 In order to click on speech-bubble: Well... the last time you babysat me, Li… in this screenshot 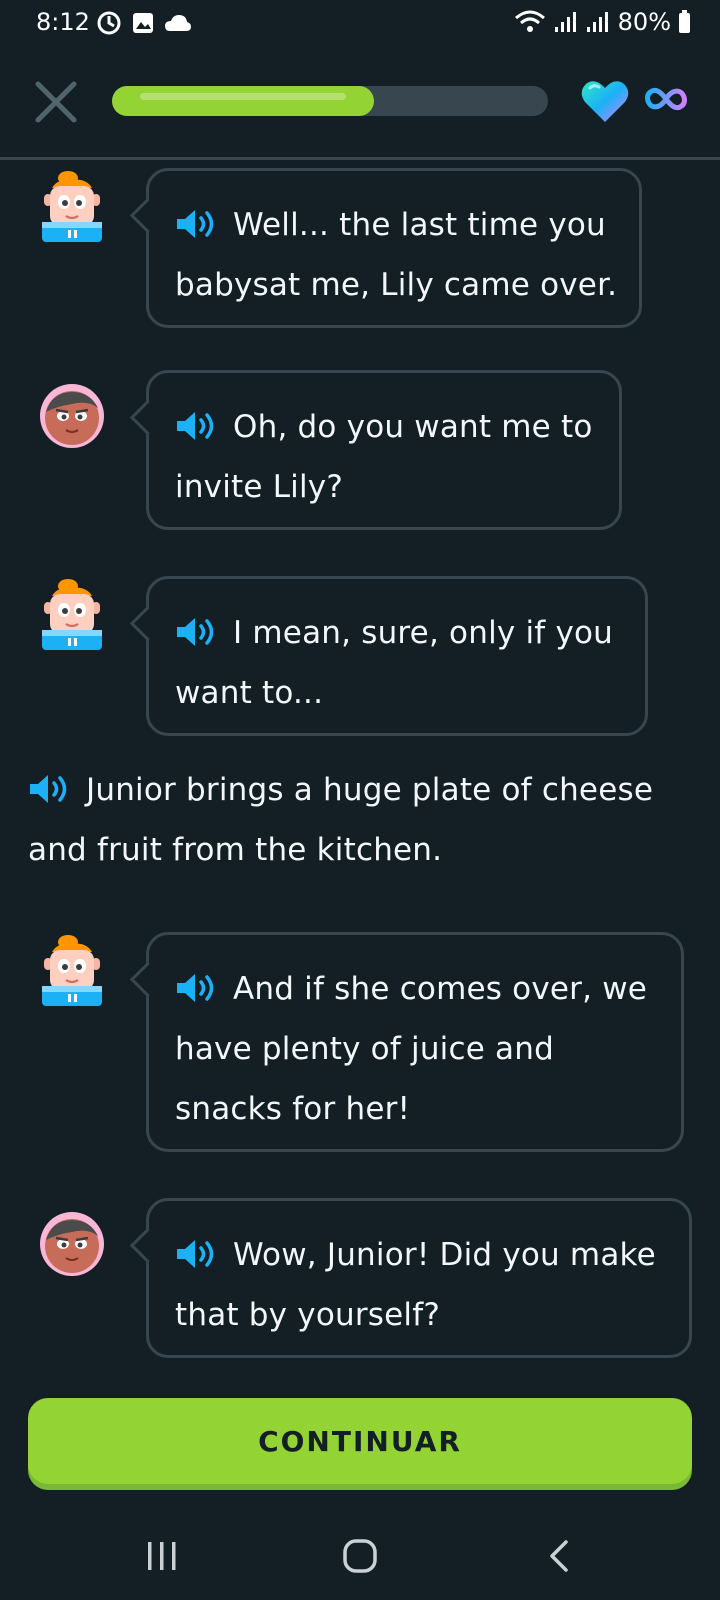, I will do `click(394, 248)`.